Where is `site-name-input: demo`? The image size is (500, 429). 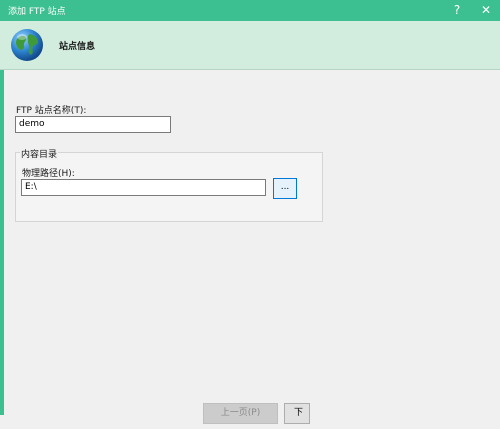 site-name-input: demo is located at coordinates (93, 124).